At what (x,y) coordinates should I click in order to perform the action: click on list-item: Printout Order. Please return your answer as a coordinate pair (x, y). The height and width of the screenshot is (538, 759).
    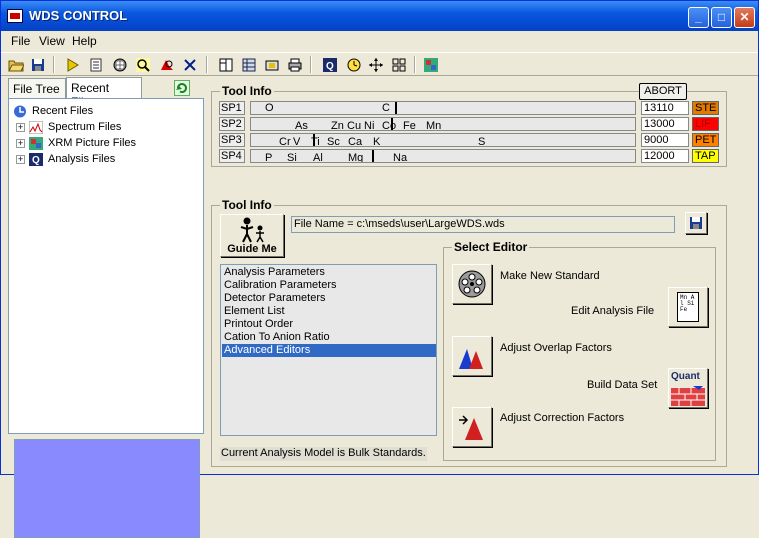
    Looking at the image, I should click on (329, 324).